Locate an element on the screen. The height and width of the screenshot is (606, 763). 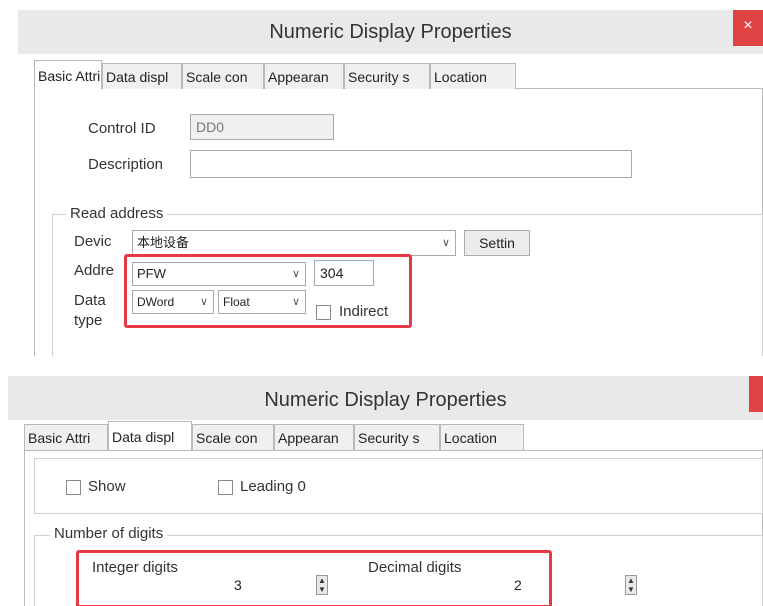
leading-zero-label: Leading 0 is located at coordinates (273, 486).